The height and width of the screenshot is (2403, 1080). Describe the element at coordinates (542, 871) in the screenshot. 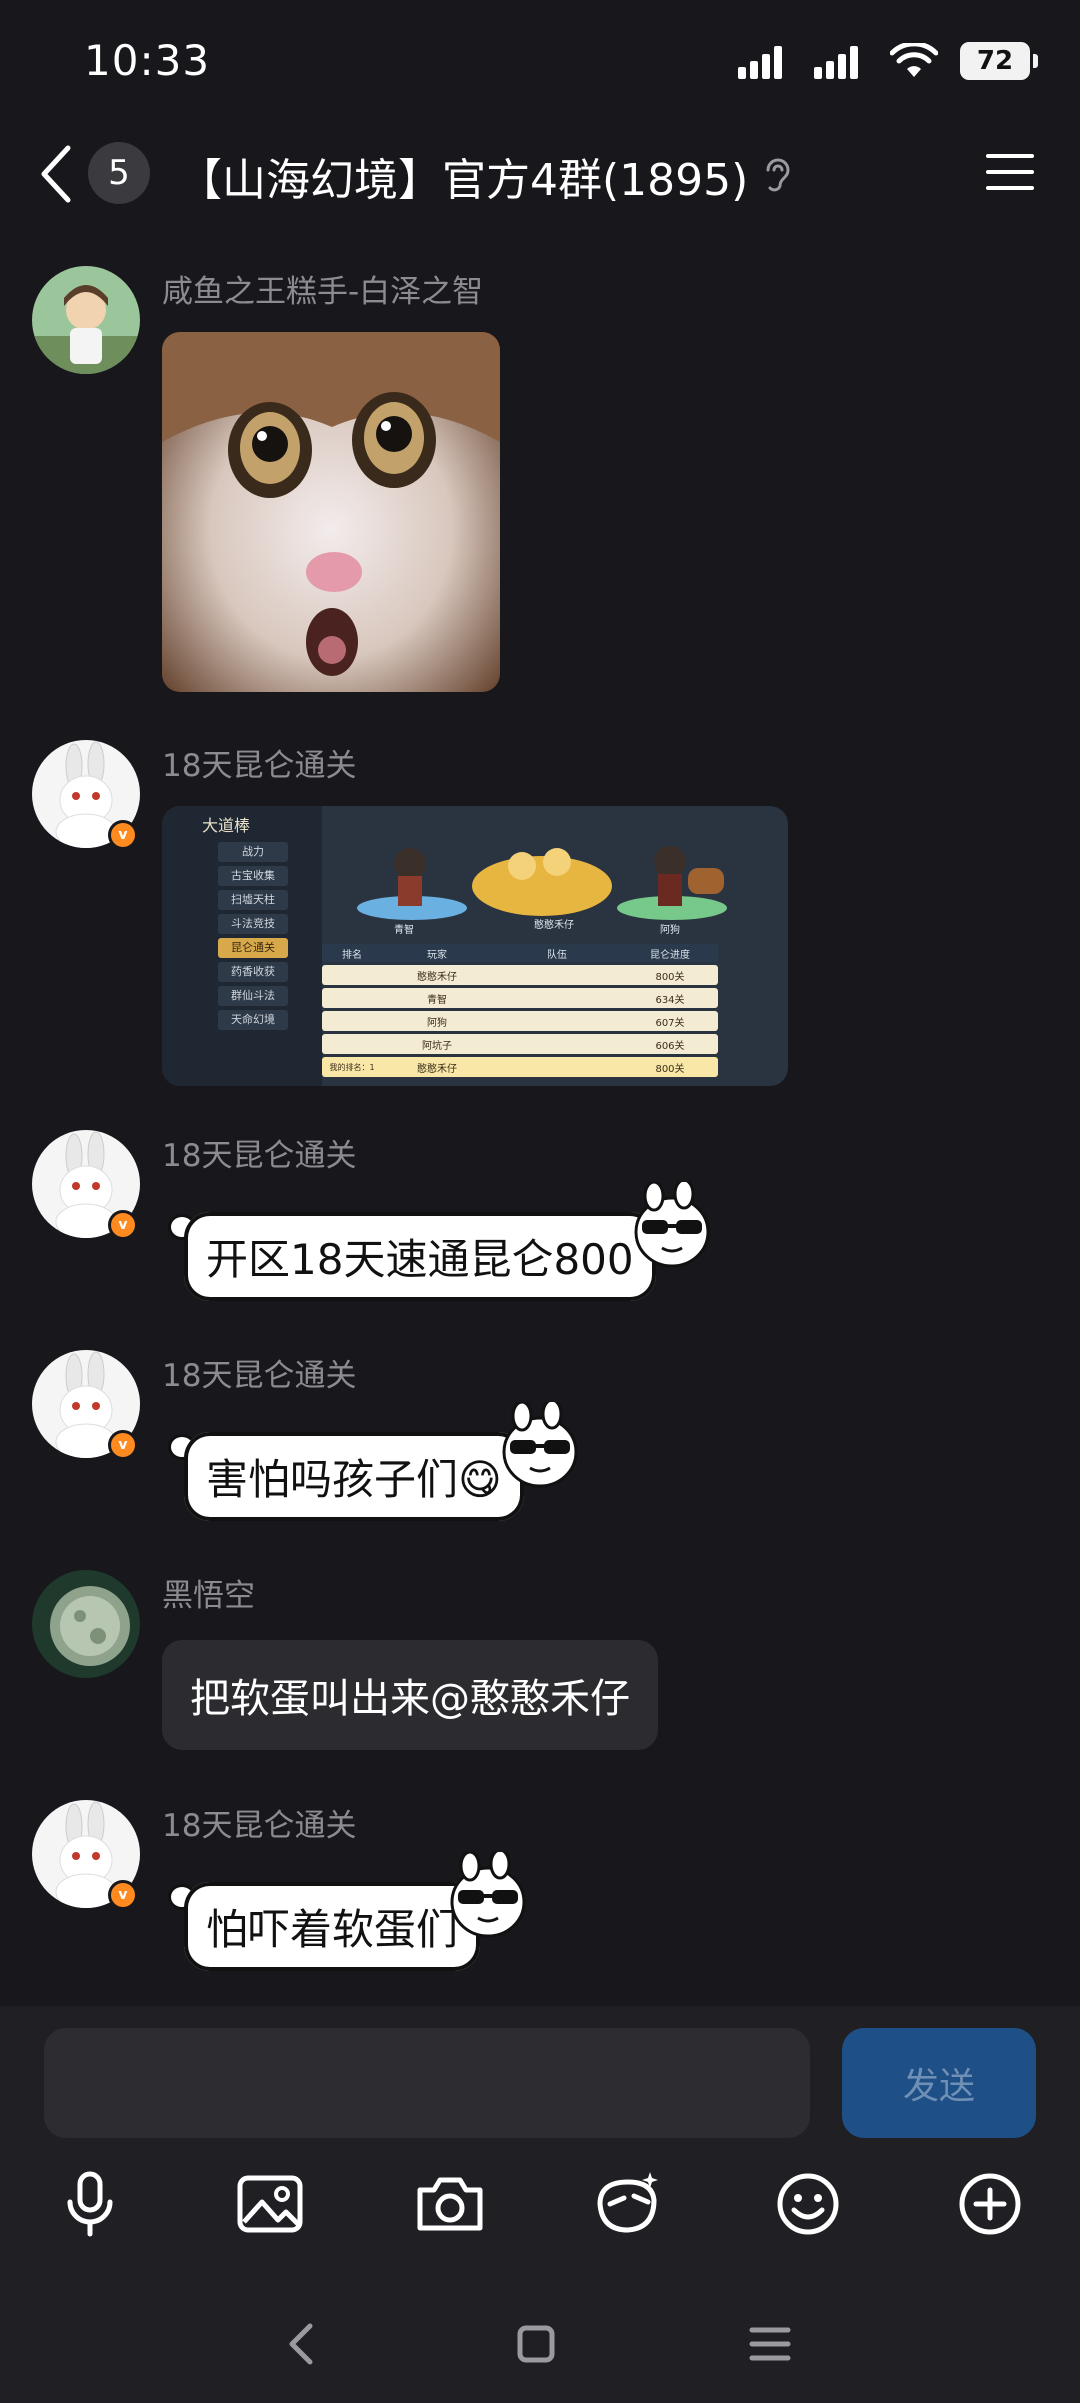

I see `game-podium` at that location.